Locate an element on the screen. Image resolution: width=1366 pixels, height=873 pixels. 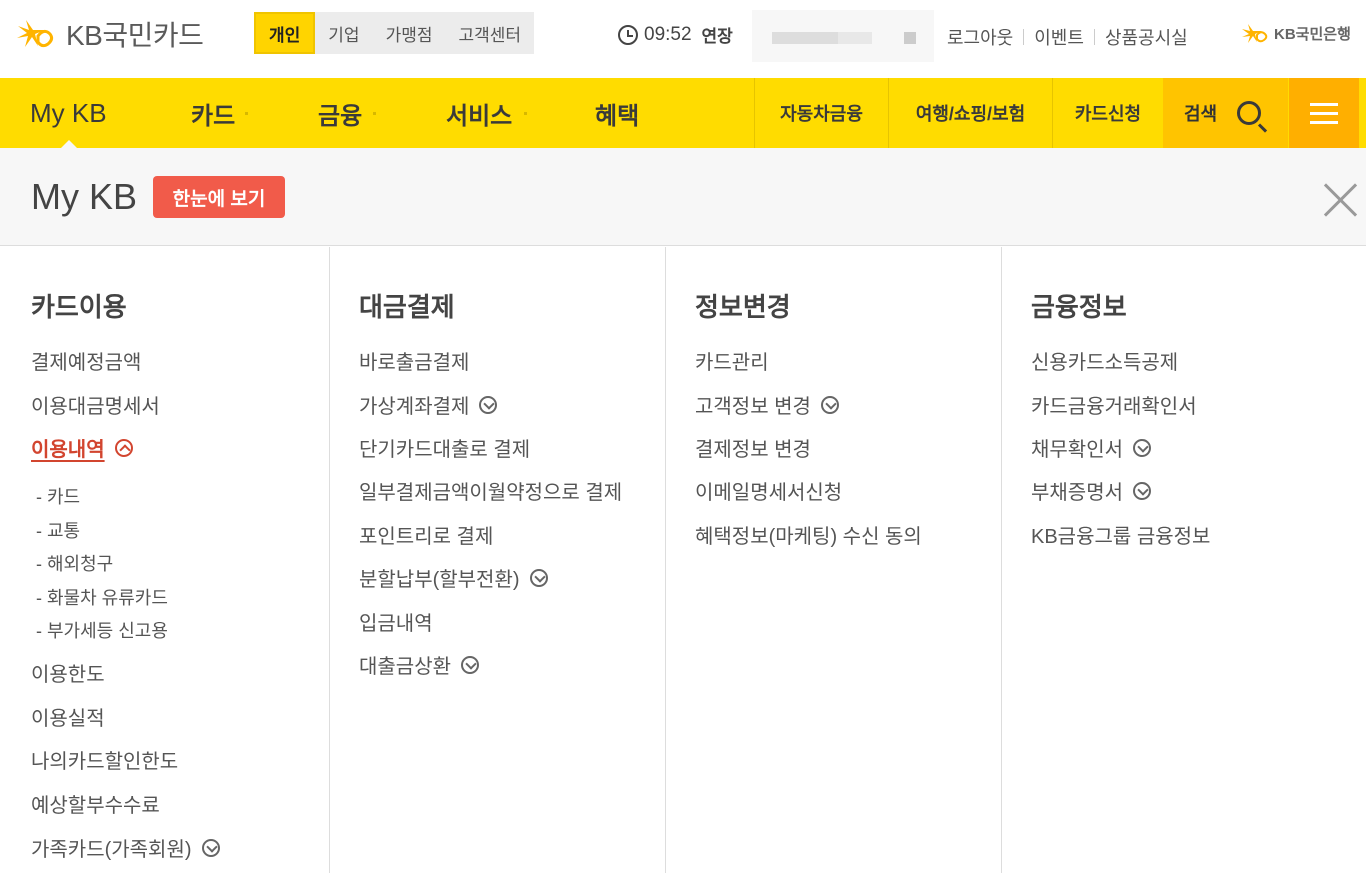
menu-item-label: 부채증명서 is located at coordinates (1077, 493).